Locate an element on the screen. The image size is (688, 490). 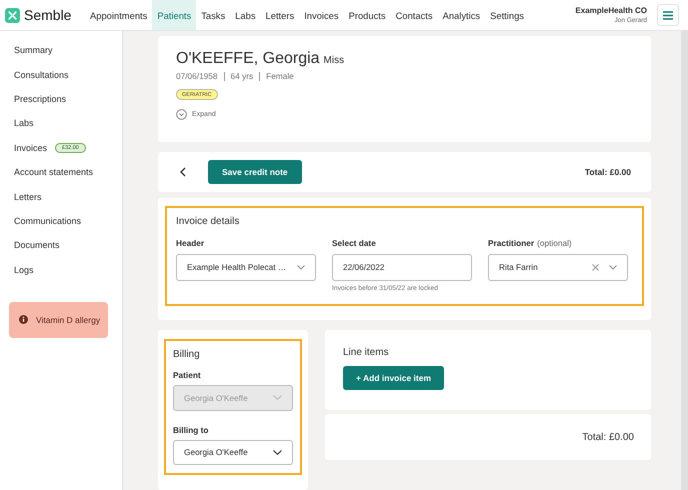
sidebar-item: Documents is located at coordinates (37, 245).